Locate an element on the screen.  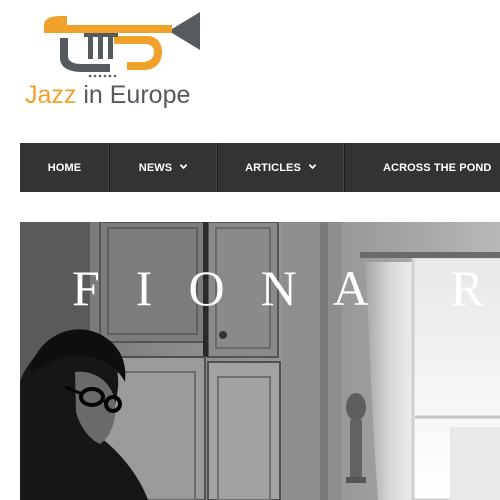
logo-text: Jazz in Europe is located at coordinates (107, 95).